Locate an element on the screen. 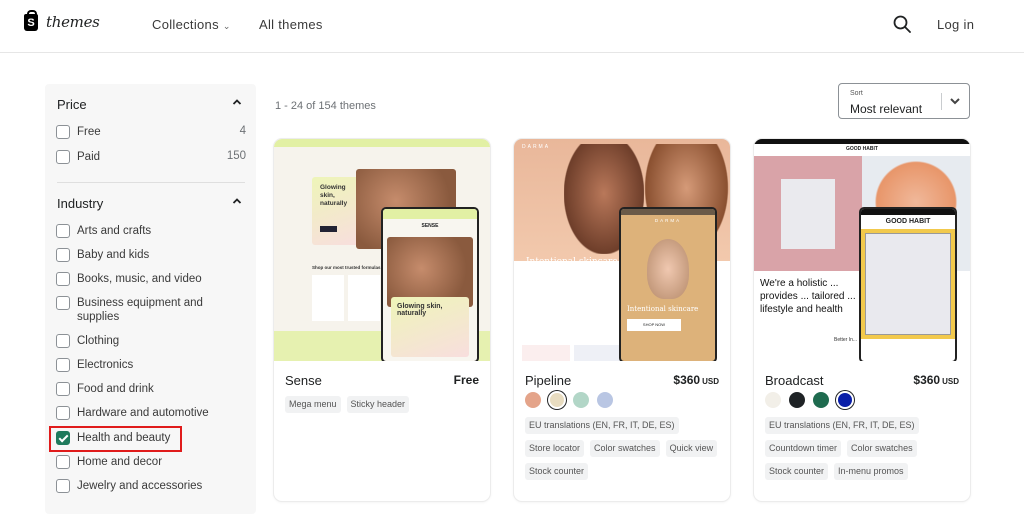  filter-option-books-music-video: Books, music, and video is located at coordinates (151, 279).